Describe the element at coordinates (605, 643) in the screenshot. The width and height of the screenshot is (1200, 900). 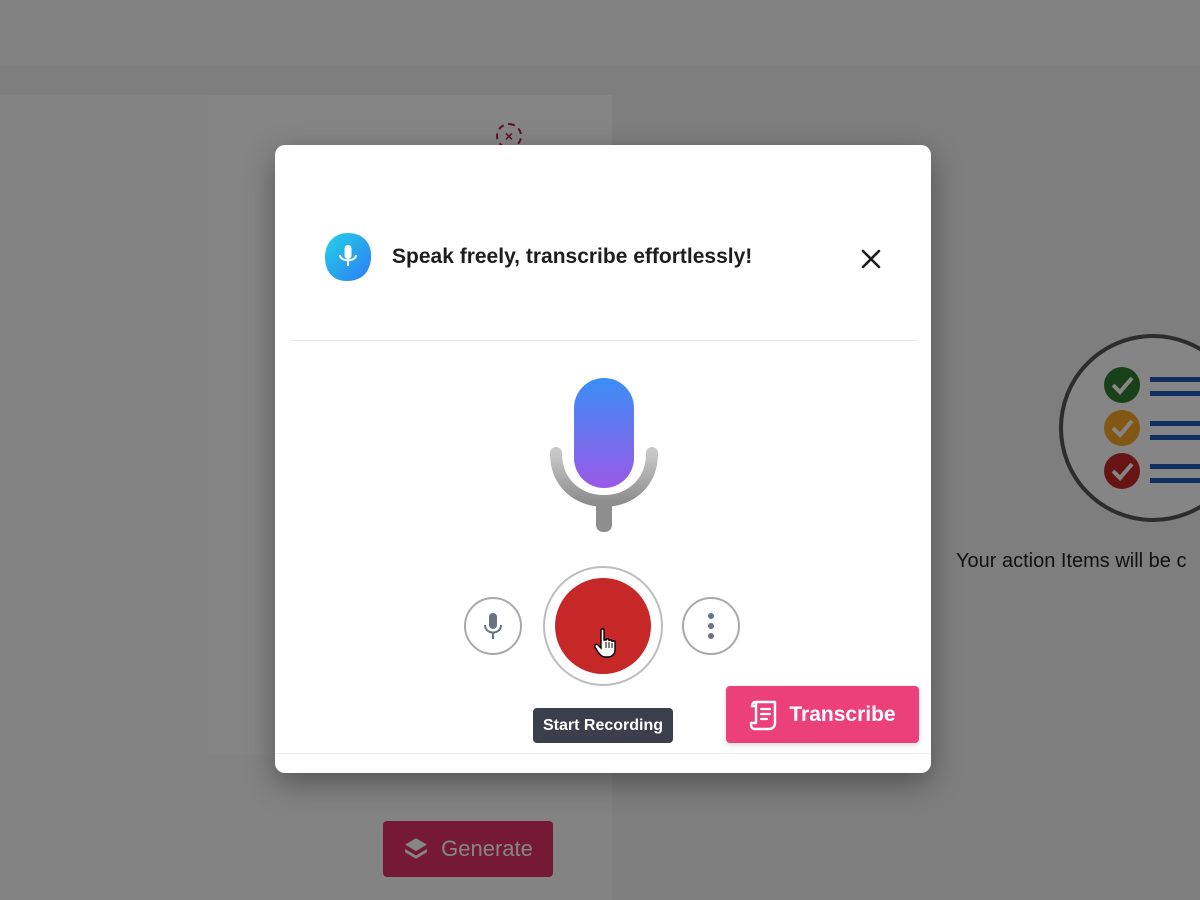
I see `hand-cursor-icon` at that location.